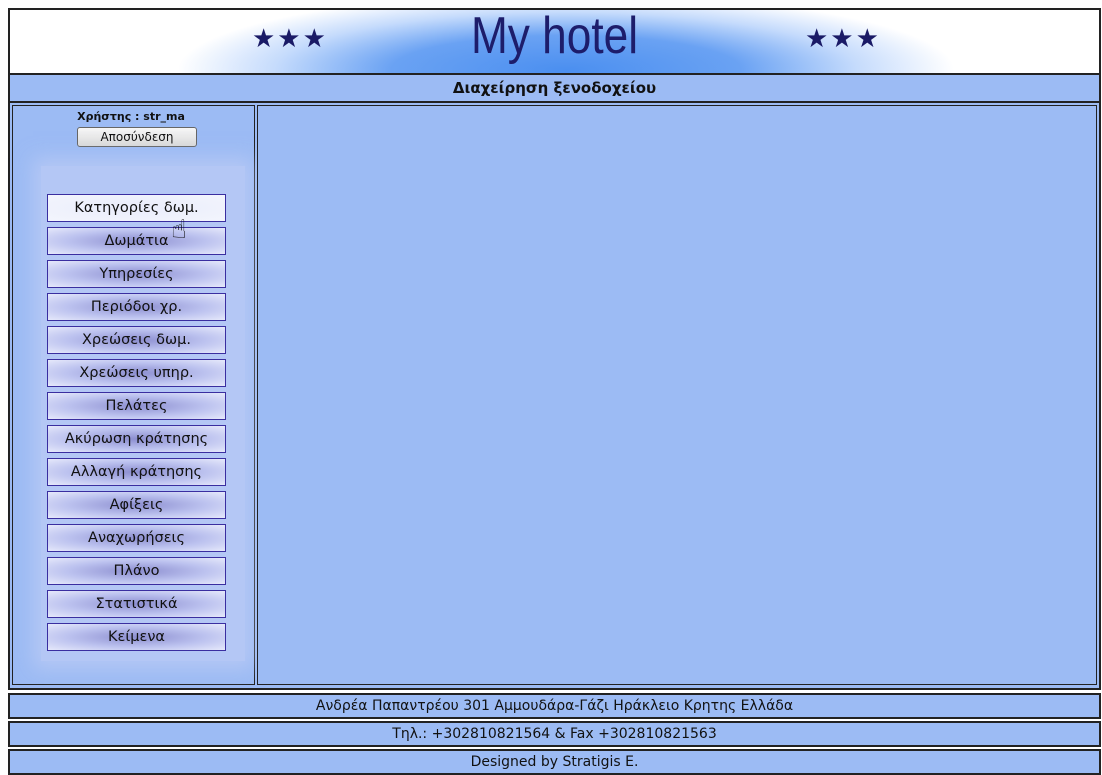 This screenshot has height=775, width=1102. What do you see at coordinates (136, 505) in the screenshot?
I see `menu-item-arrivals: Αφίξεις` at bounding box center [136, 505].